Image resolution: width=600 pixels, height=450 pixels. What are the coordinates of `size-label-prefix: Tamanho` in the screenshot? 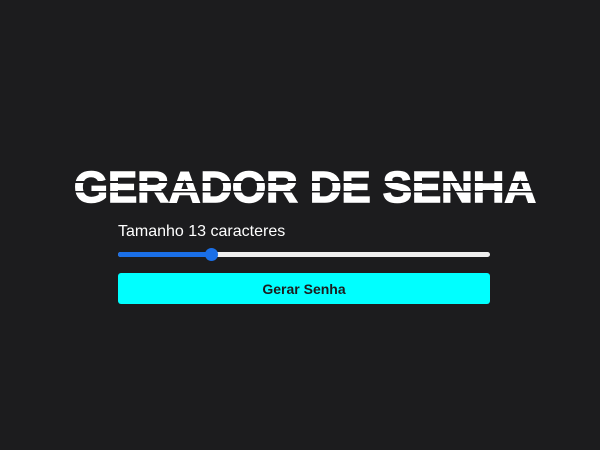 It's located at (151, 231).